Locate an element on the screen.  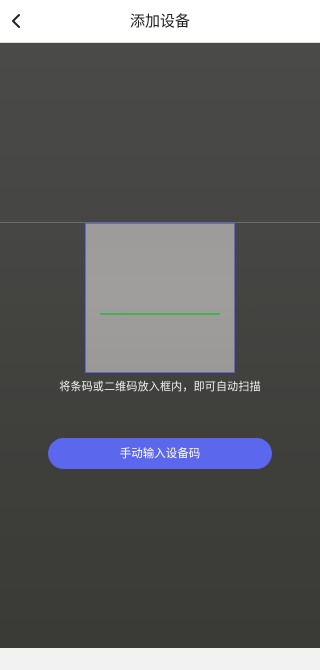
scan-hint-text: 将条码或二维码放入框内，即可自动扫描 is located at coordinates (160, 386).